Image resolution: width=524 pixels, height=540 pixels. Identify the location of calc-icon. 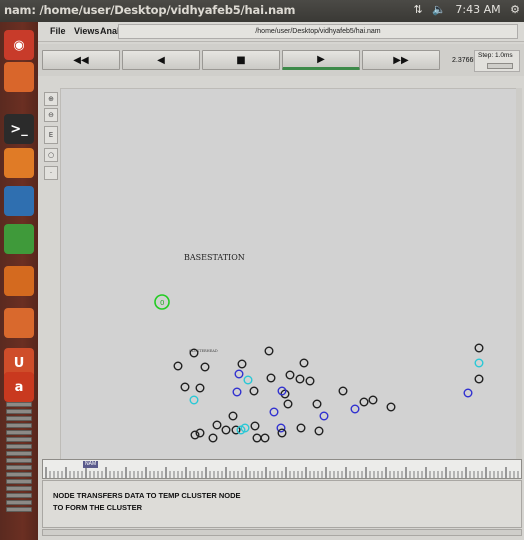
(19, 239).